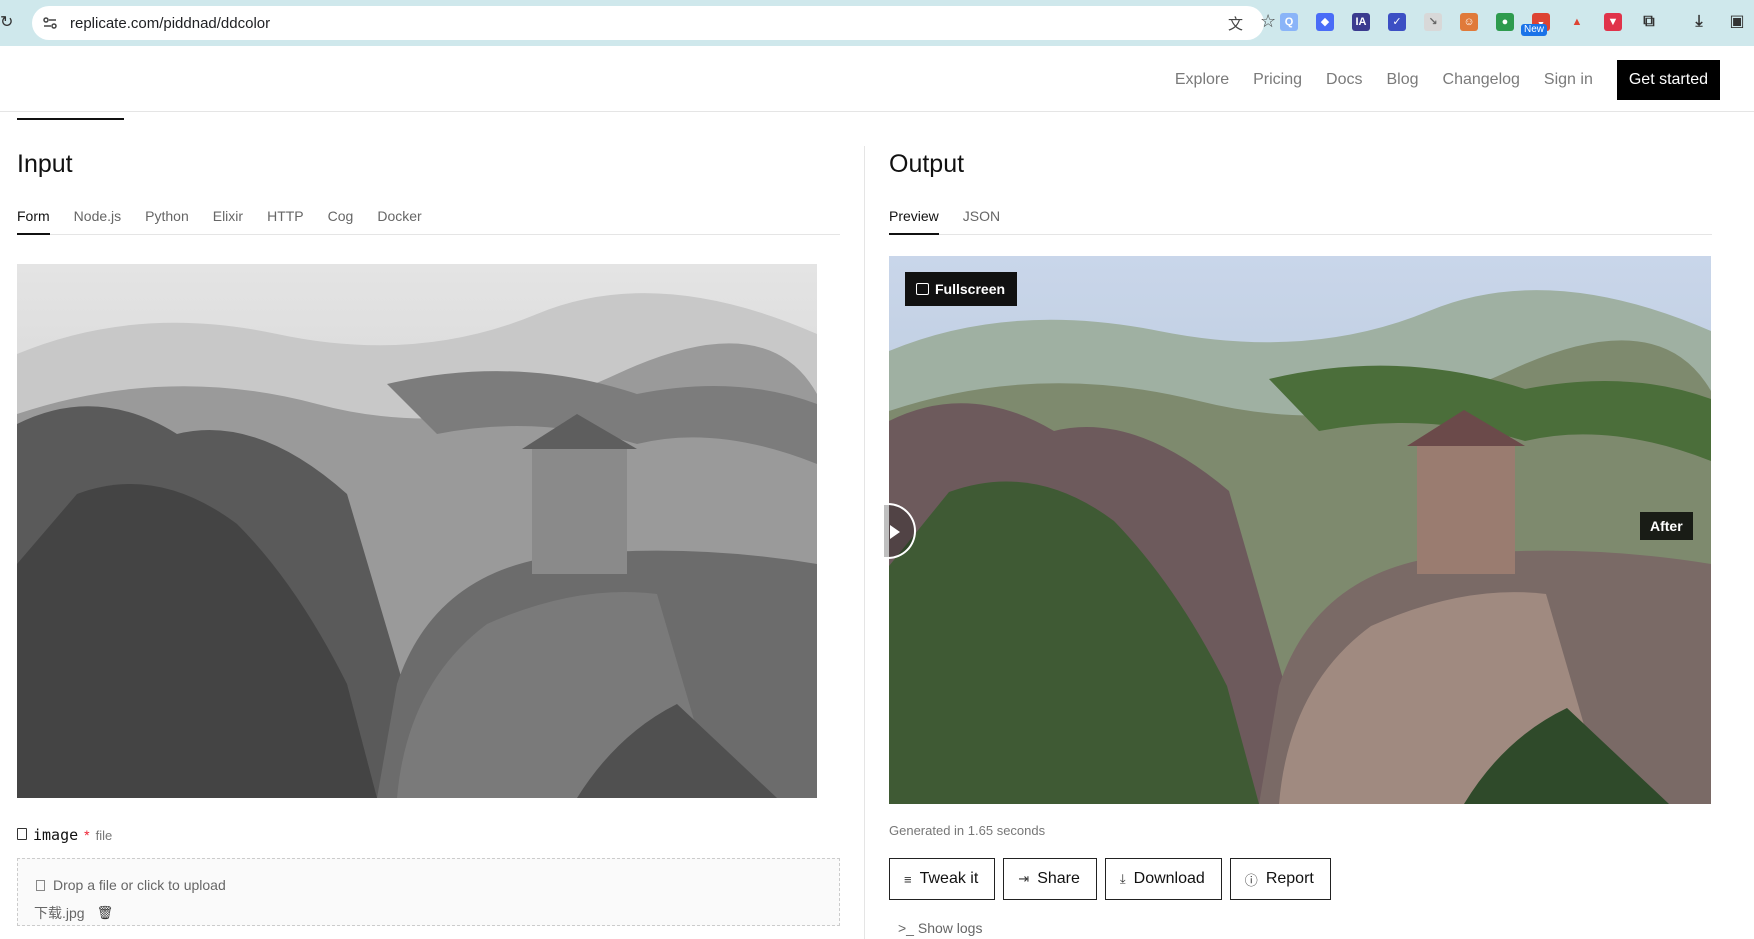 The width and height of the screenshot is (1754, 939). I want to click on input-title: Input, so click(45, 164).